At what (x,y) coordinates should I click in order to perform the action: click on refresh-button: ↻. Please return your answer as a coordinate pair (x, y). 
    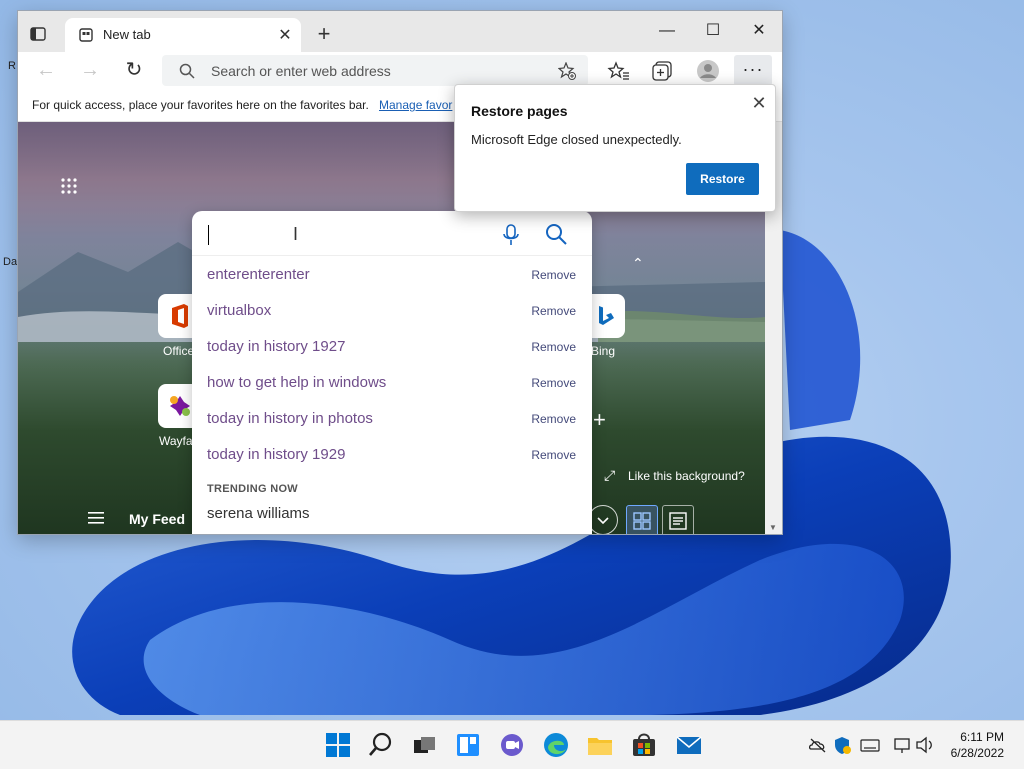
    Looking at the image, I should click on (134, 71).